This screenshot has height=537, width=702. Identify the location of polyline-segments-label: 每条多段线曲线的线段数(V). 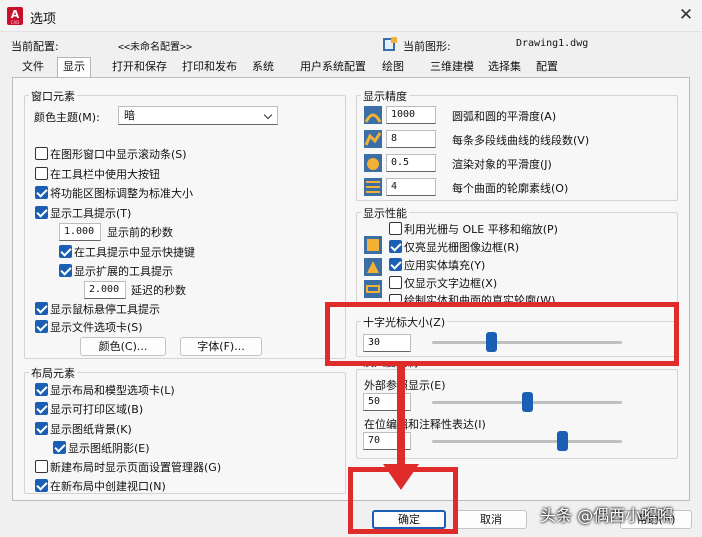
(521, 140).